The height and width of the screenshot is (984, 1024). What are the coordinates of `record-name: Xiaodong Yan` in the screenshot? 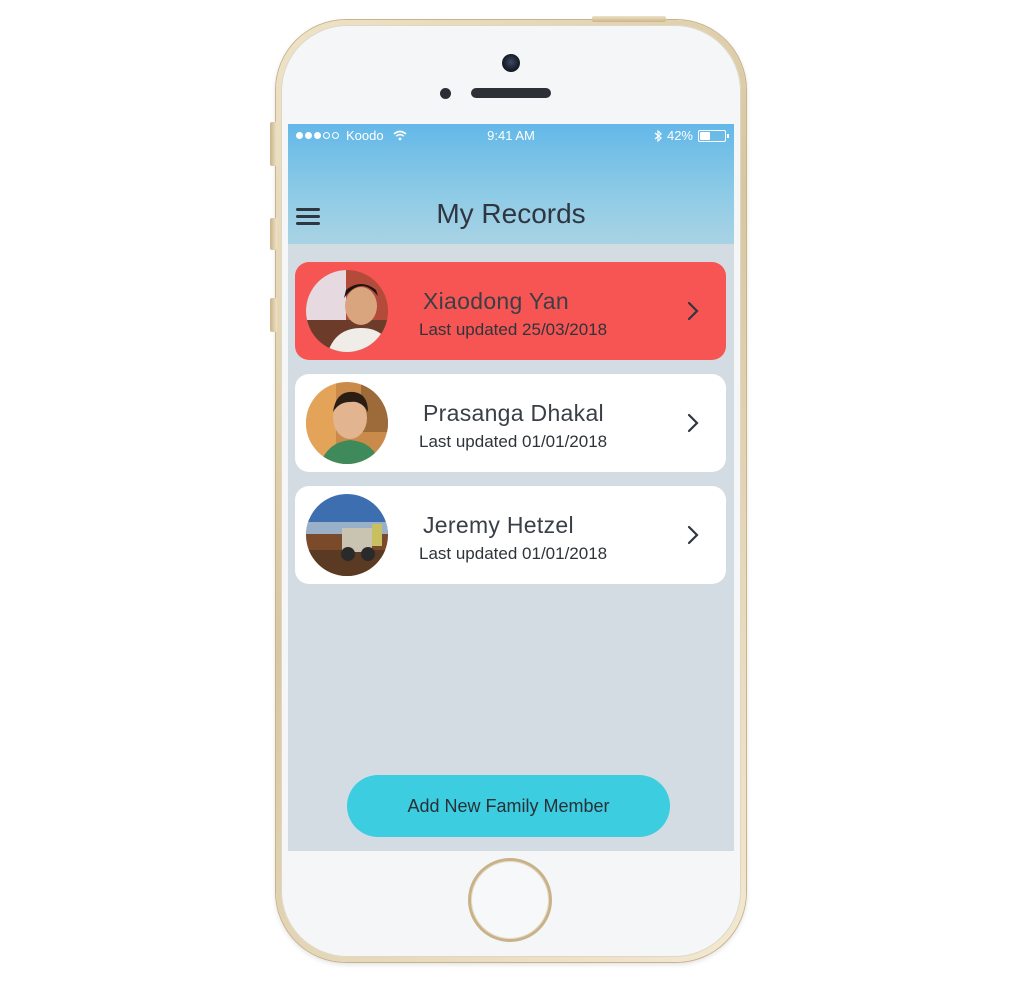 It's located at (496, 301).